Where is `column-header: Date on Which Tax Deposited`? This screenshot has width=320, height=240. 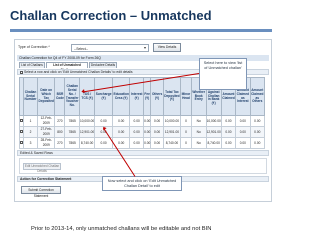 column-header: Date on Which Tax Deposited is located at coordinates (46, 96).